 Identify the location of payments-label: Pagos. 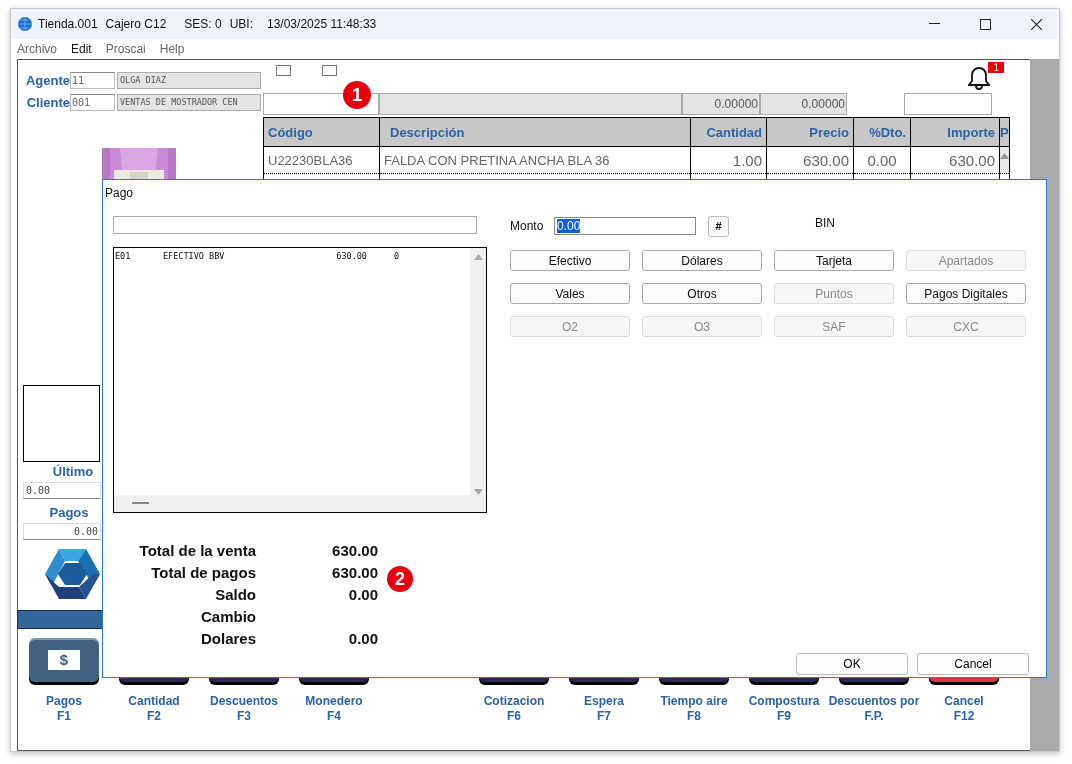
(69, 512).